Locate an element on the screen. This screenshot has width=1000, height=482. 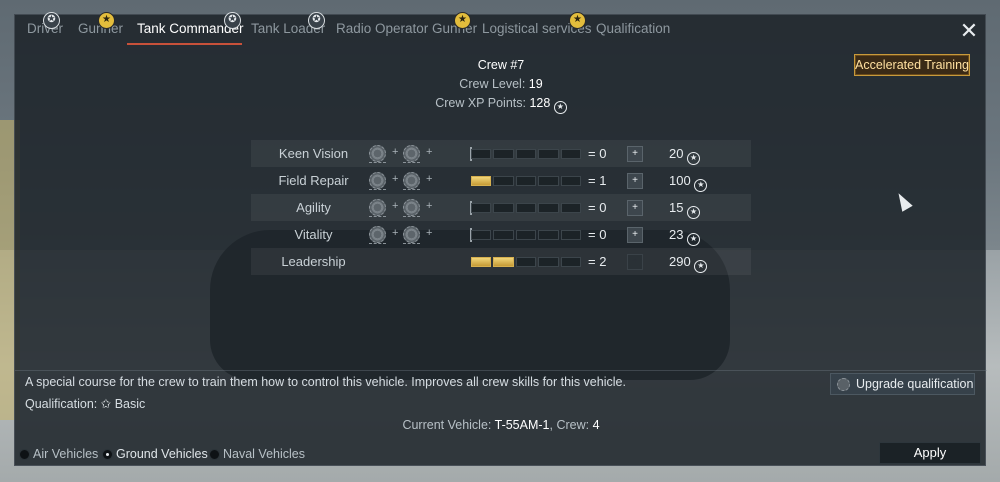
radio-naval-vehicles: Naval Vehicles is located at coordinates (257, 454).